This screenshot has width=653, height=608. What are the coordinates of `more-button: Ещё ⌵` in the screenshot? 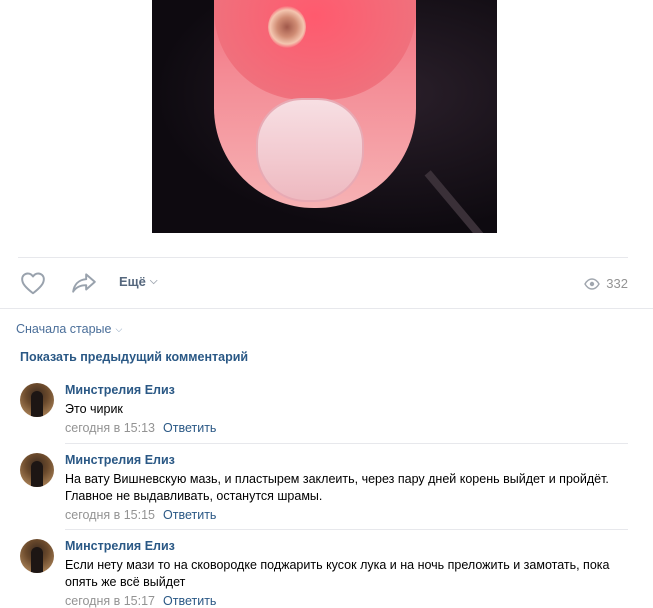 It's located at (138, 281).